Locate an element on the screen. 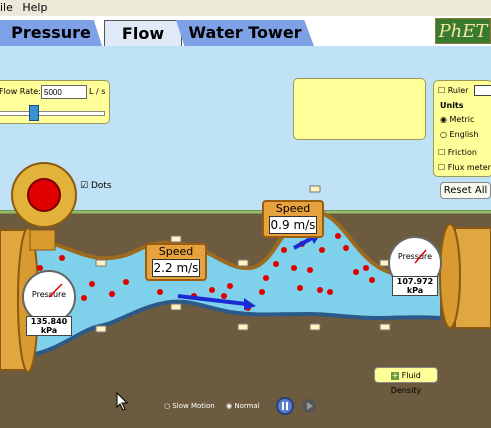  pause-icon is located at coordinates (283, 406).